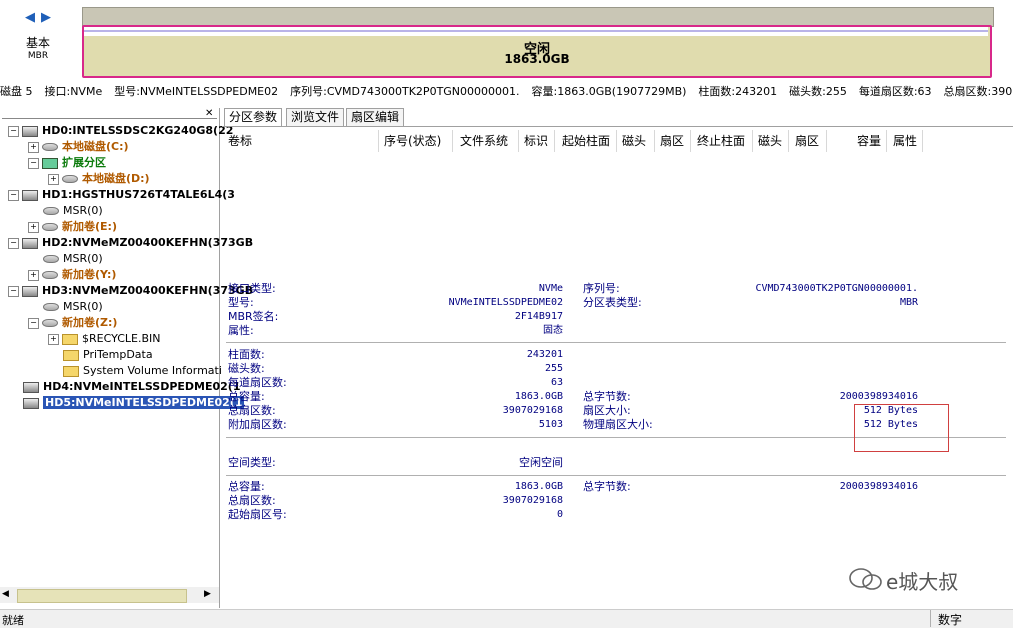  Describe the element at coordinates (908, 302) in the screenshot. I see `detail-value: MBR` at that location.